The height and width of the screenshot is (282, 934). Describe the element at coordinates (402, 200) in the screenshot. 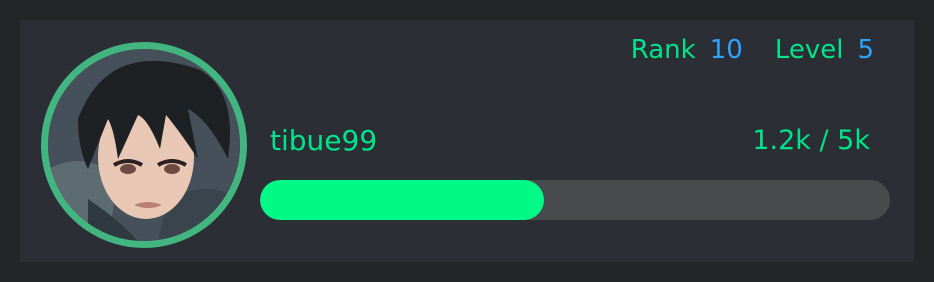

I see `xp-progress-fill` at that location.